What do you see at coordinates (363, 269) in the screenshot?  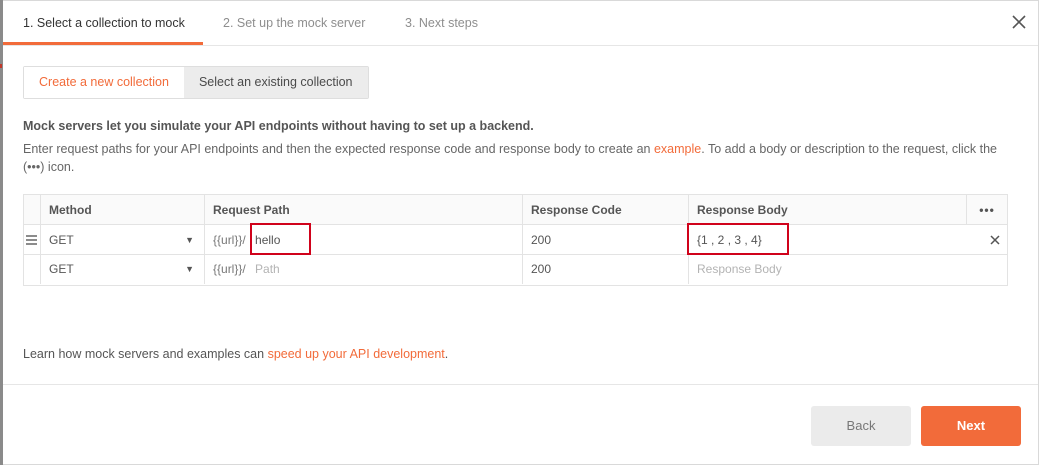 I see `request-path-cell: {{url}}/ Path` at bounding box center [363, 269].